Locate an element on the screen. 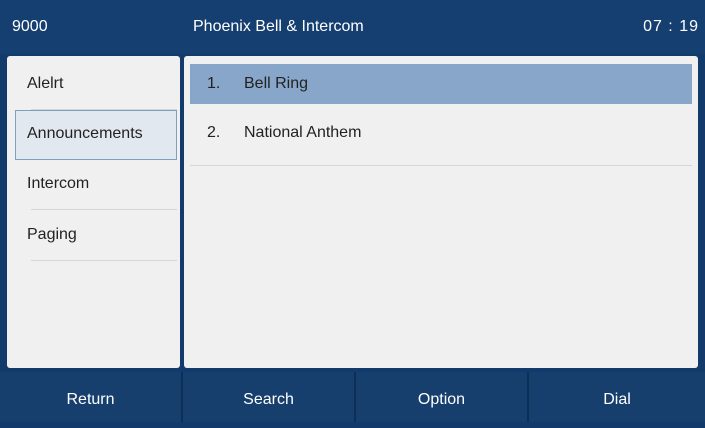  option-button: Option is located at coordinates (441, 397).